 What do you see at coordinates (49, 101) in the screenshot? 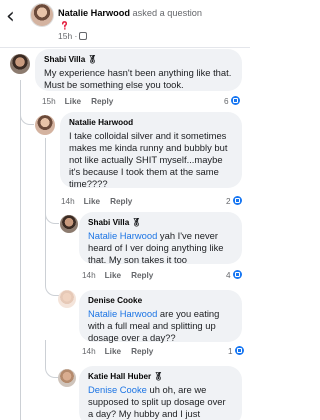
I see `comment-time: 15h` at bounding box center [49, 101].